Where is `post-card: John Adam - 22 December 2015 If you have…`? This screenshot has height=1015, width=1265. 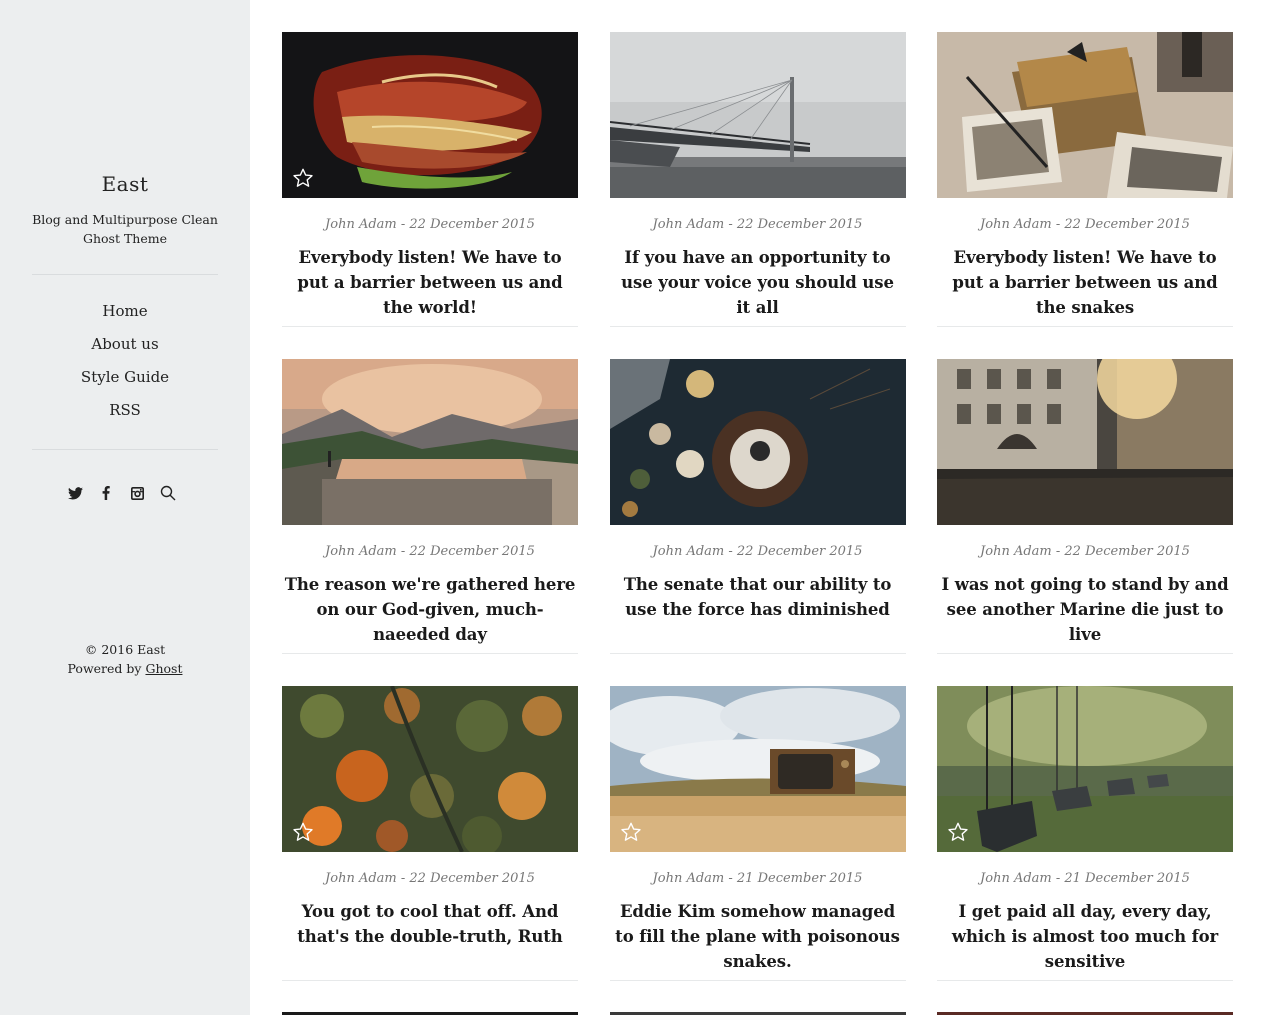
post-card: John Adam - 22 December 2015 If you have… is located at coordinates (757, 179).